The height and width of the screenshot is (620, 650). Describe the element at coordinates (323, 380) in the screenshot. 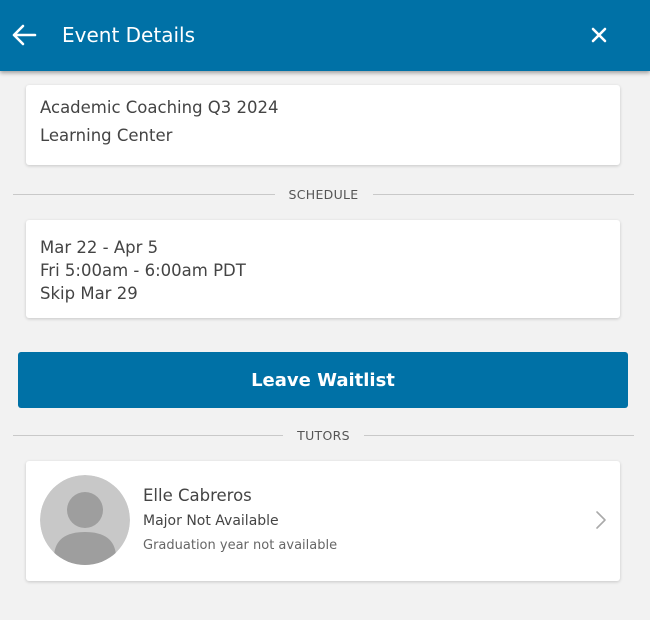

I see `leave-waitlist-button: Leave Waitlist` at that location.